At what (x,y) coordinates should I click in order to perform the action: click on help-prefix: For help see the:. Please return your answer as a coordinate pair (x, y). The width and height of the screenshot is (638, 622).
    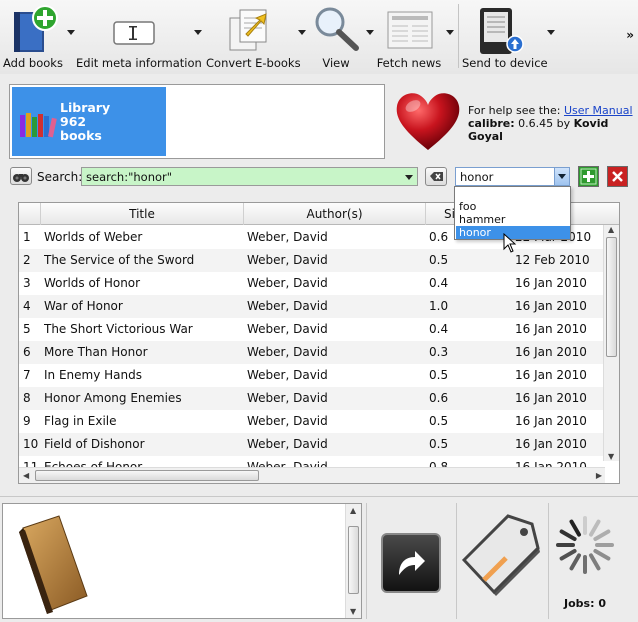
    Looking at the image, I should click on (514, 110).